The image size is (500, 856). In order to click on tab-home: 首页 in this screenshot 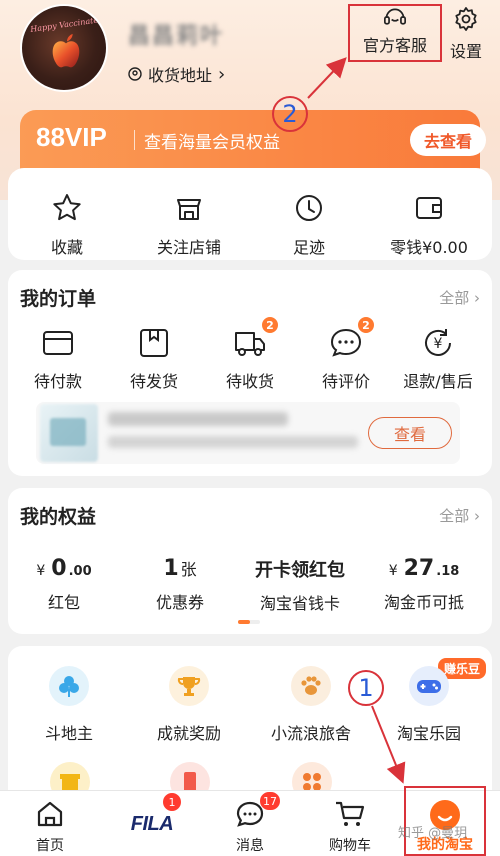, I will do `click(50, 826)`.